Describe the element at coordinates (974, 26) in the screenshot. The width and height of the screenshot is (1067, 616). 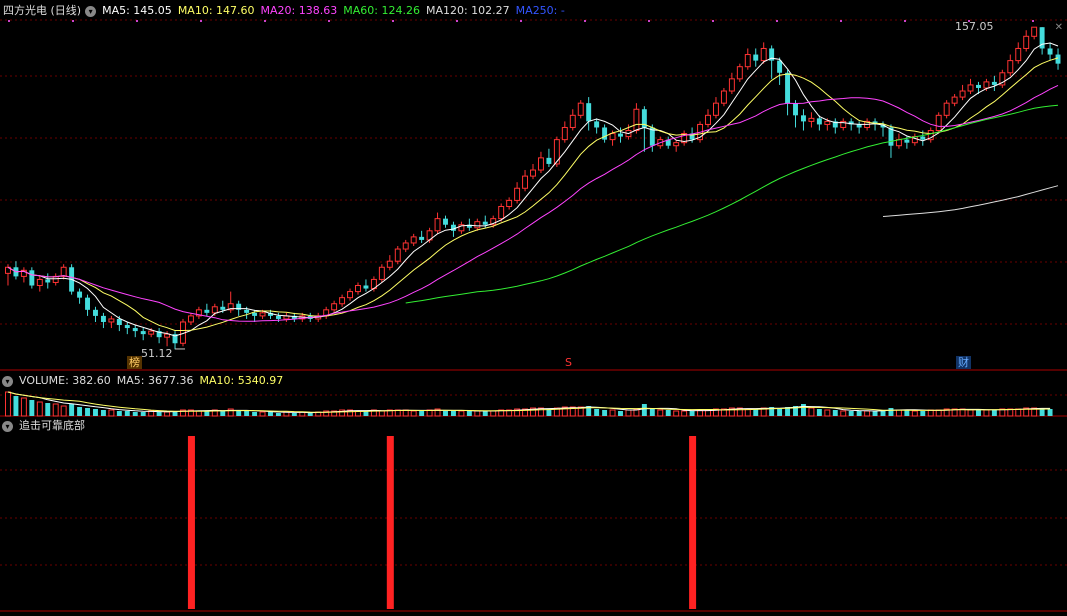
I see `high-price-label: 157.05` at that location.